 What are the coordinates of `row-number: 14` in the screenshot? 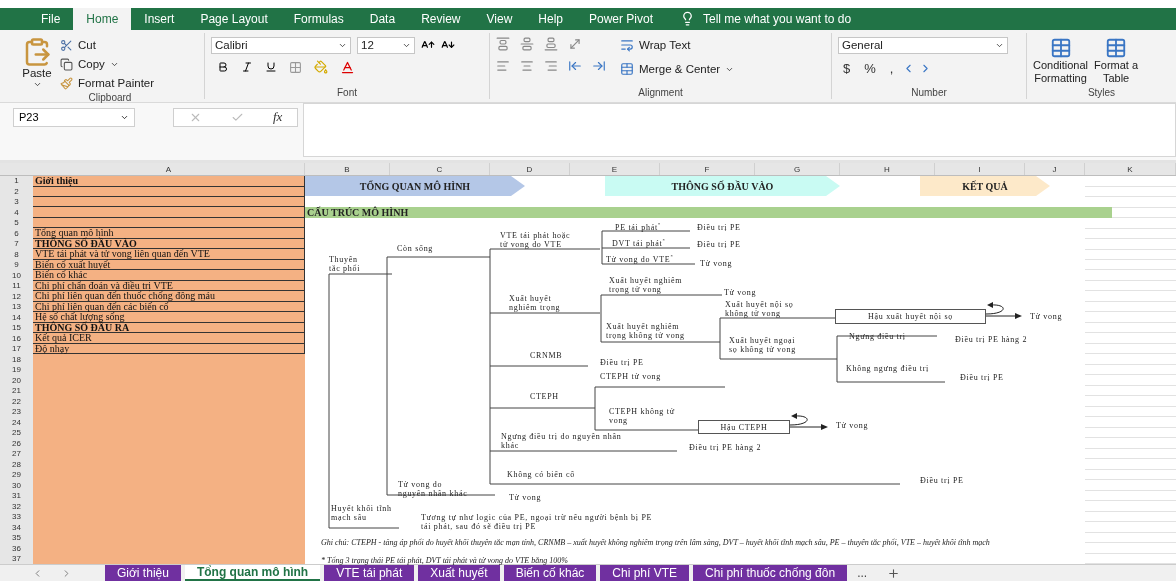 It's located at (16, 317).